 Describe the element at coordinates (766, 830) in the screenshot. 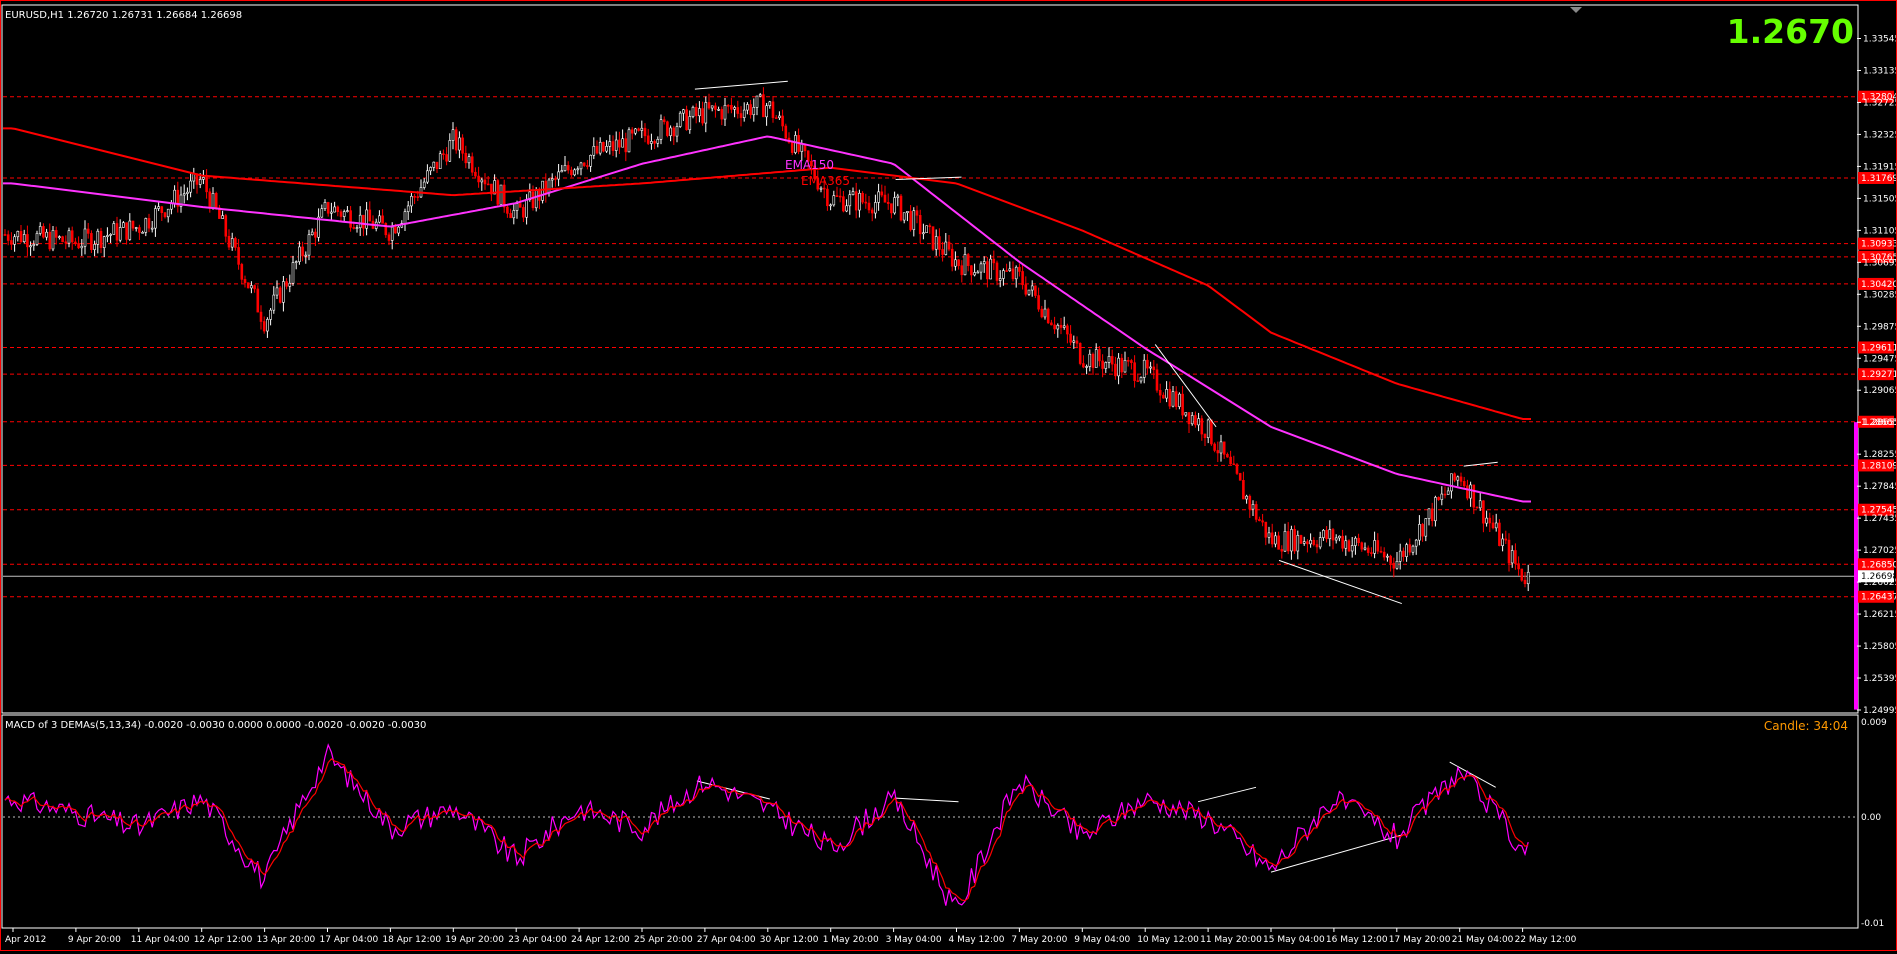

I see `macd-signal-line` at that location.